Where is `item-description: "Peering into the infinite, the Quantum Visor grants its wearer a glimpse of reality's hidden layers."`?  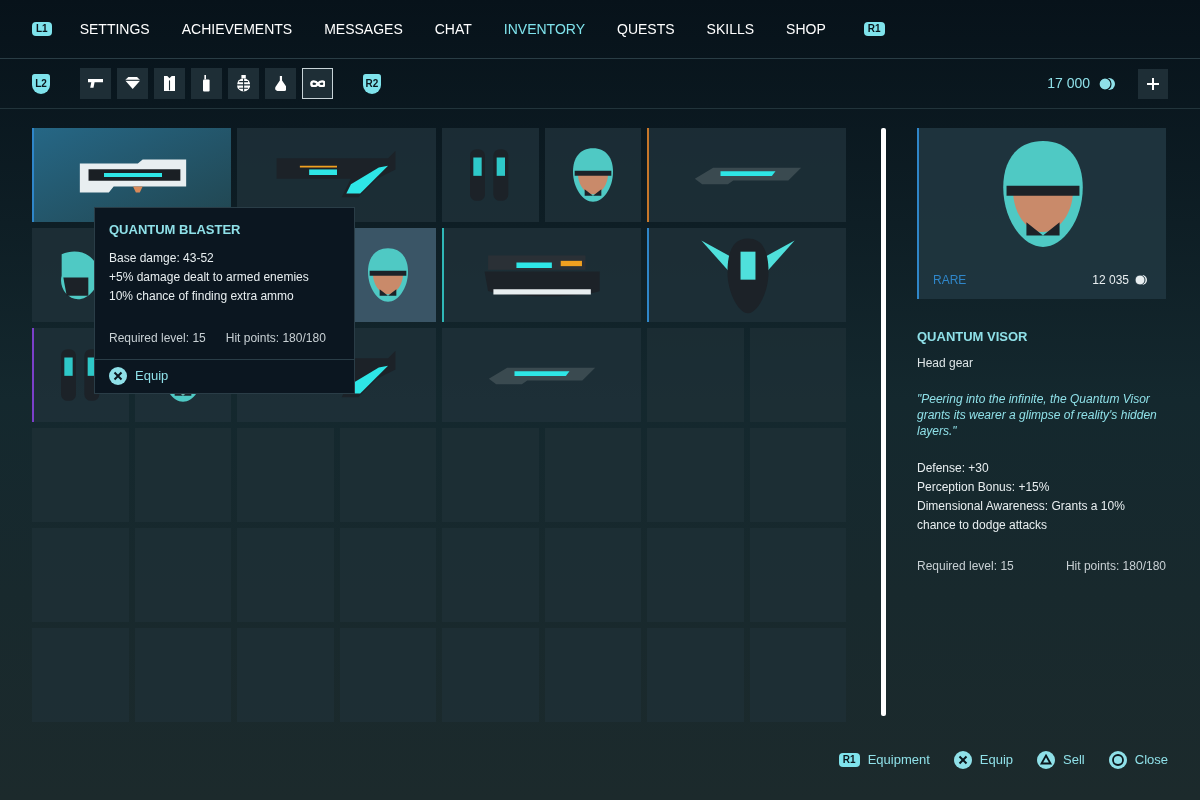
item-description: "Peering into the infinite, the Quantum Visor grants its wearer a glimpse of reality's hidden layers." is located at coordinates (1037, 414).